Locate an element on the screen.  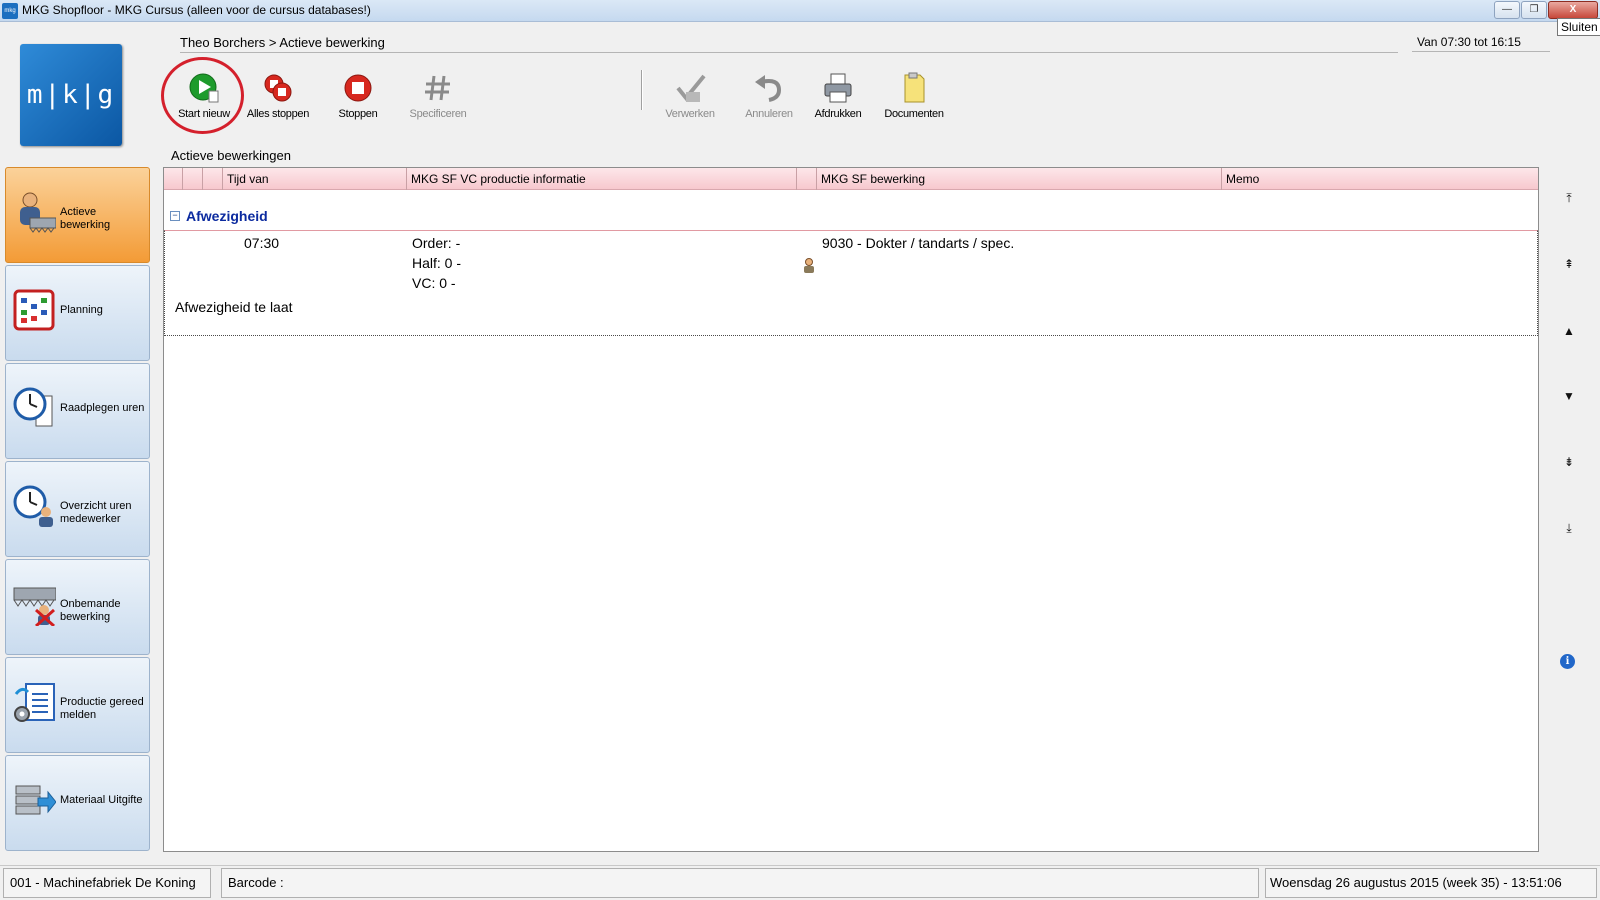
sidebar-item-employee-hours: Overzicht uren medewerker is located at coordinates (77, 509).